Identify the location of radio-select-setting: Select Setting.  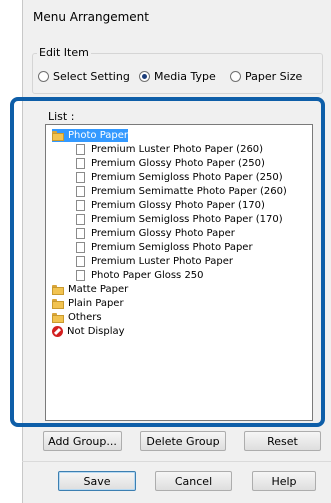
(84, 76).